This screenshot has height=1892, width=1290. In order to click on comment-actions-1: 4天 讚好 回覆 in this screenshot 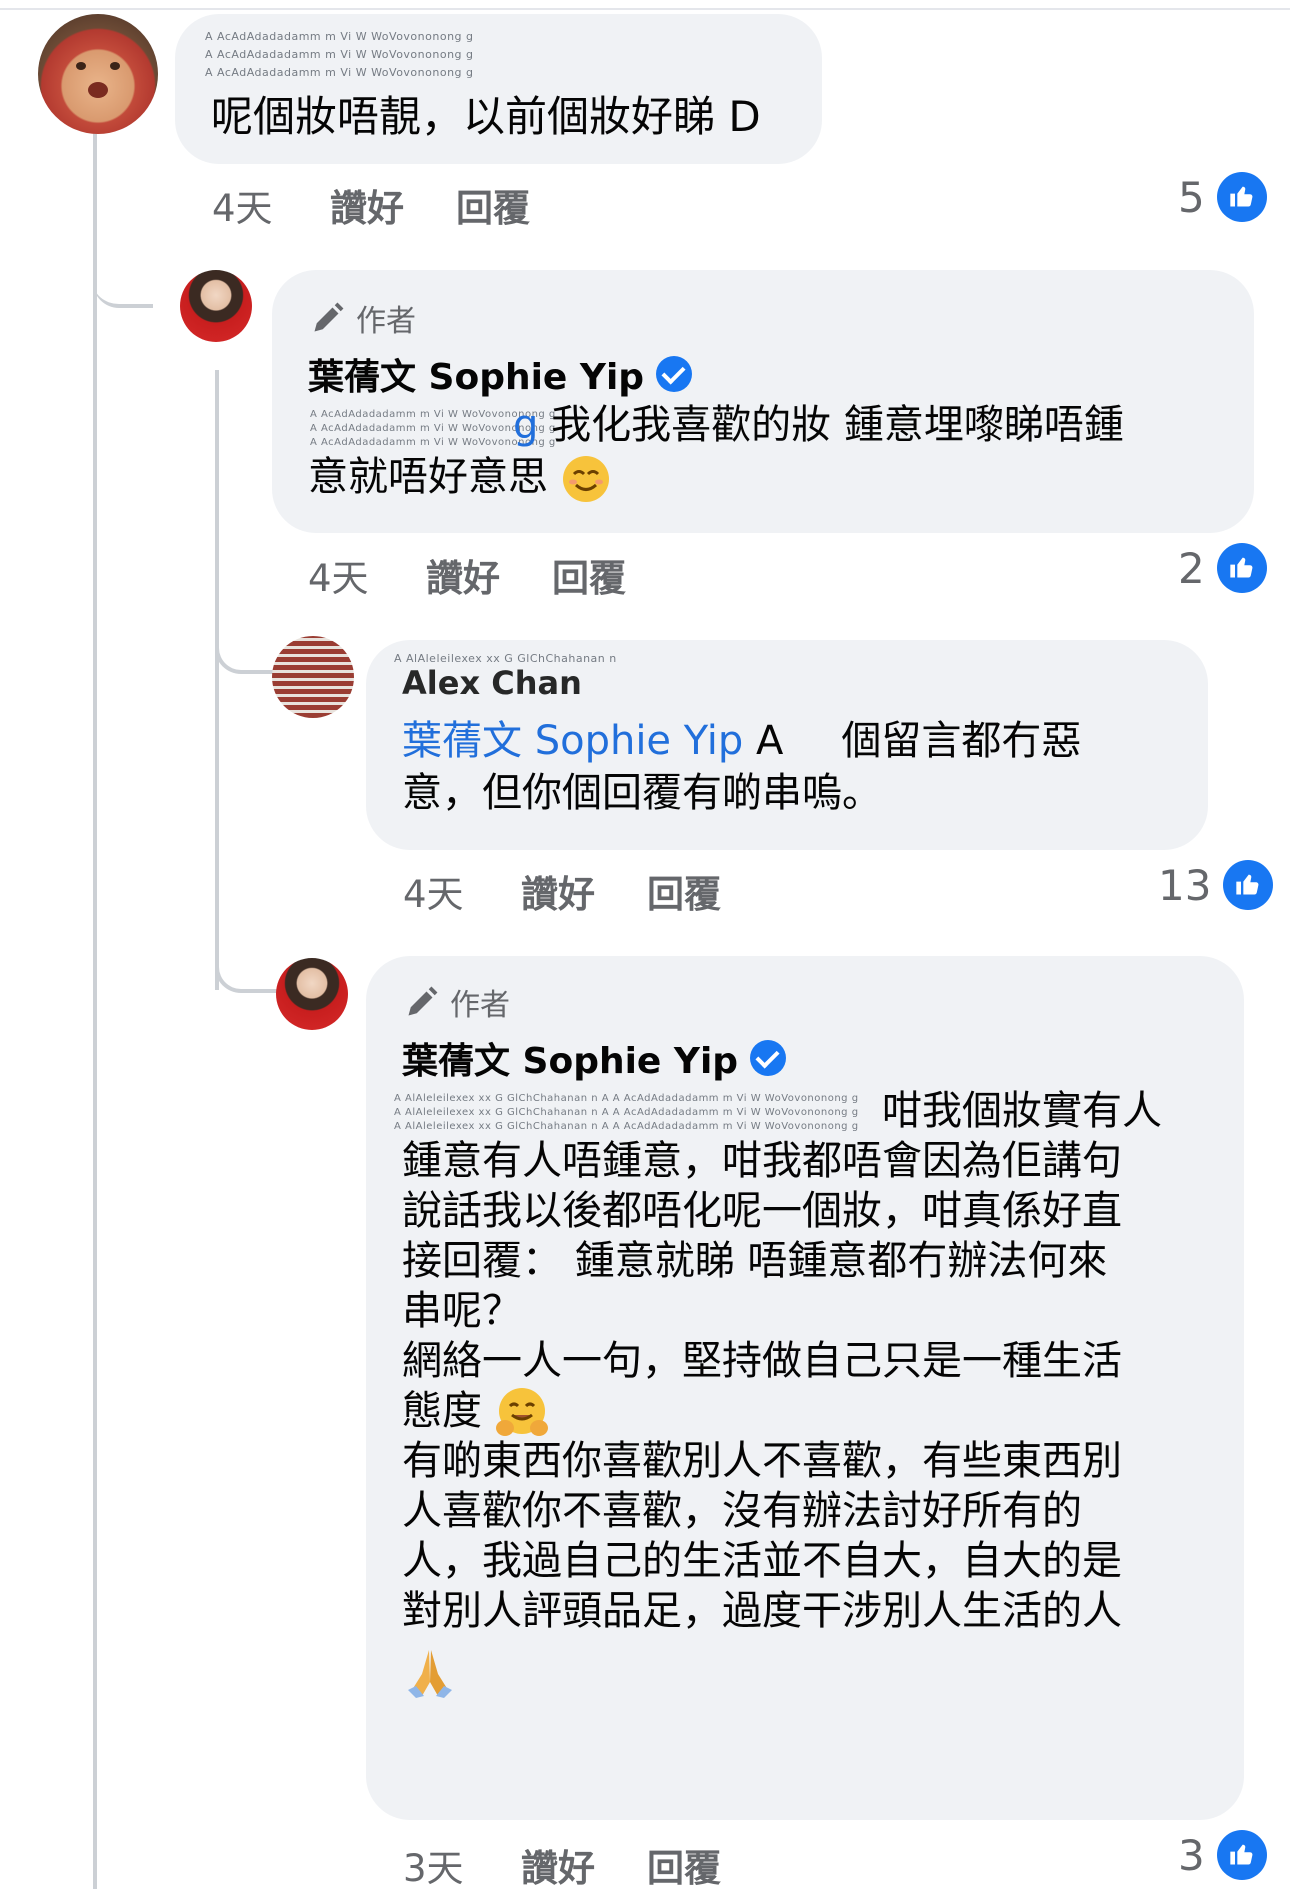, I will do `click(371, 205)`.